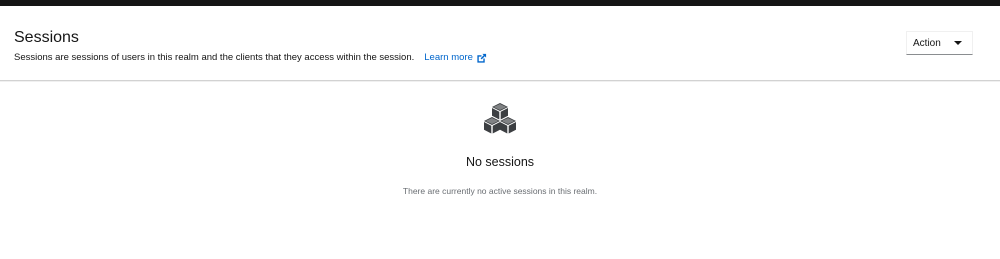 Image resolution: width=1000 pixels, height=259 pixels. What do you see at coordinates (927, 43) in the screenshot?
I see `action-label: Action` at bounding box center [927, 43].